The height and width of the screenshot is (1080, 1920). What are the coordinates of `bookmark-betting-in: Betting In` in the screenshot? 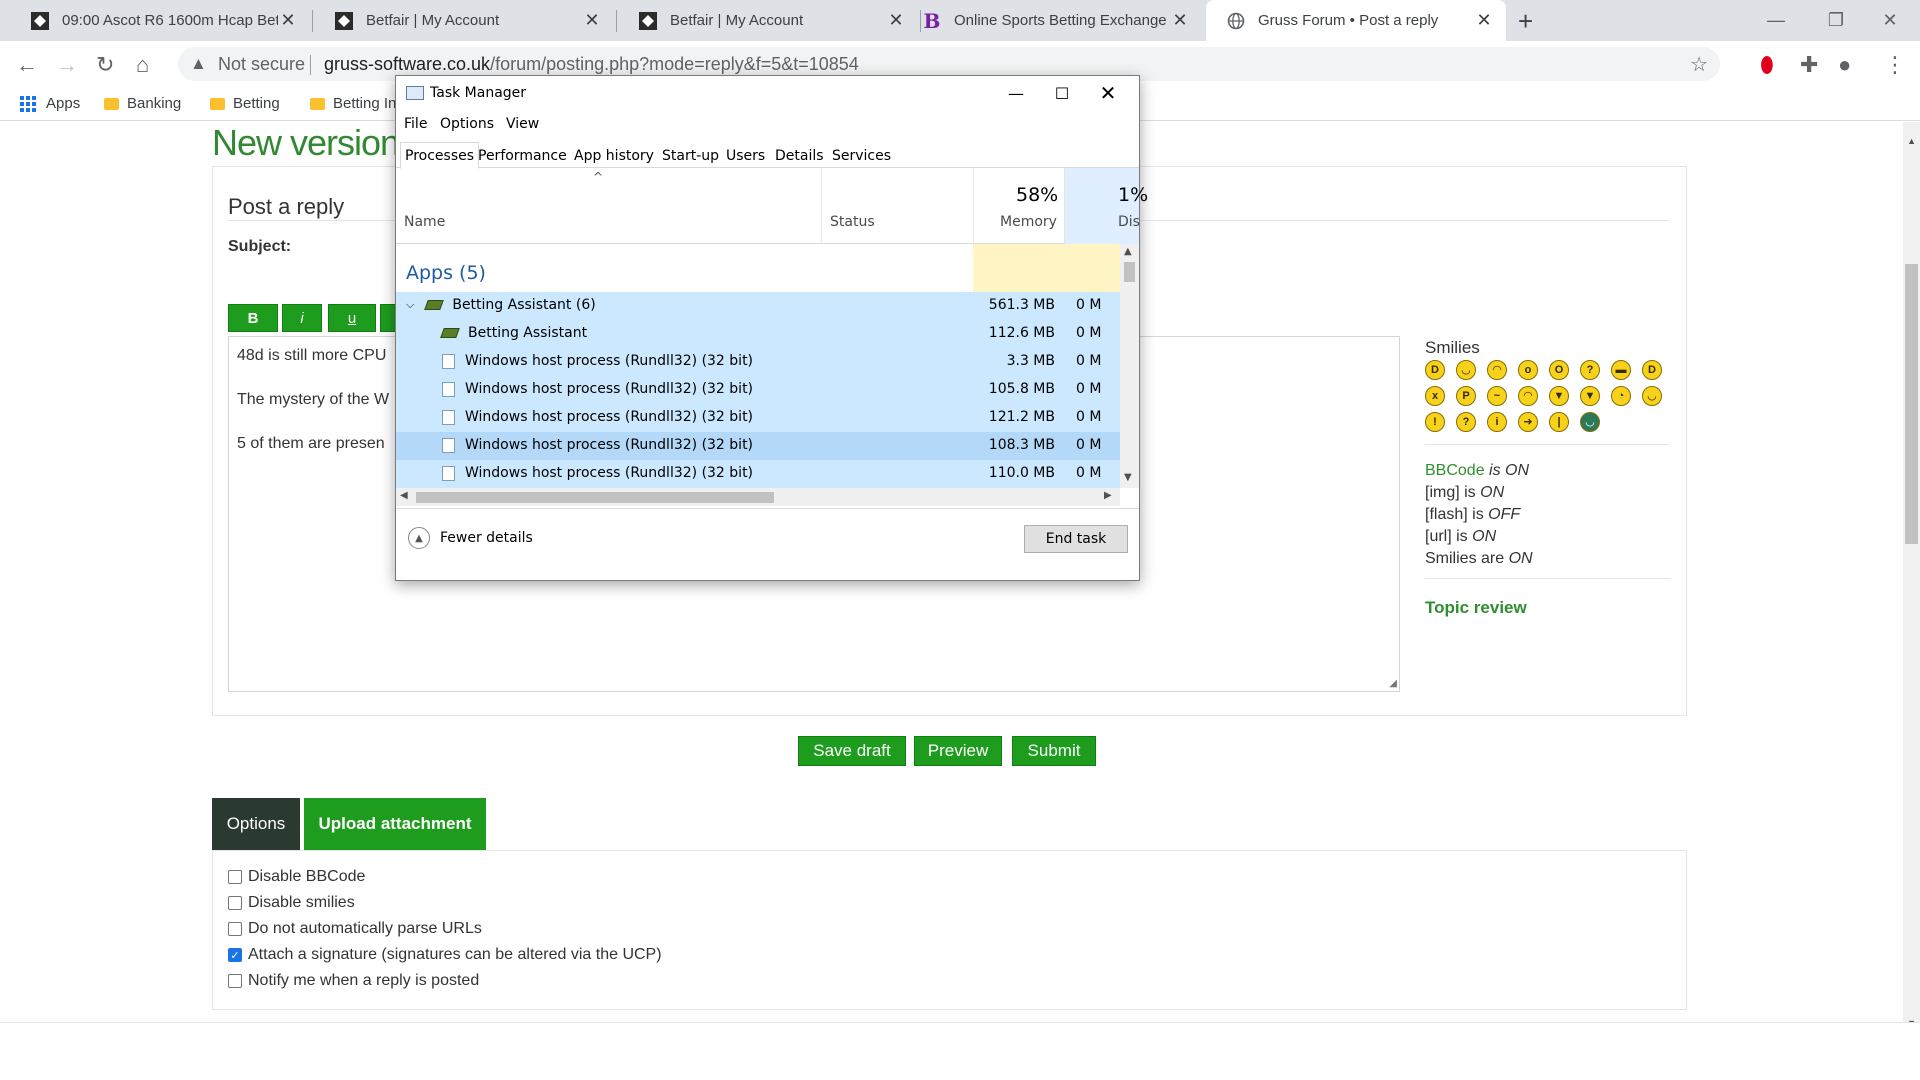 It's located at (353, 103).